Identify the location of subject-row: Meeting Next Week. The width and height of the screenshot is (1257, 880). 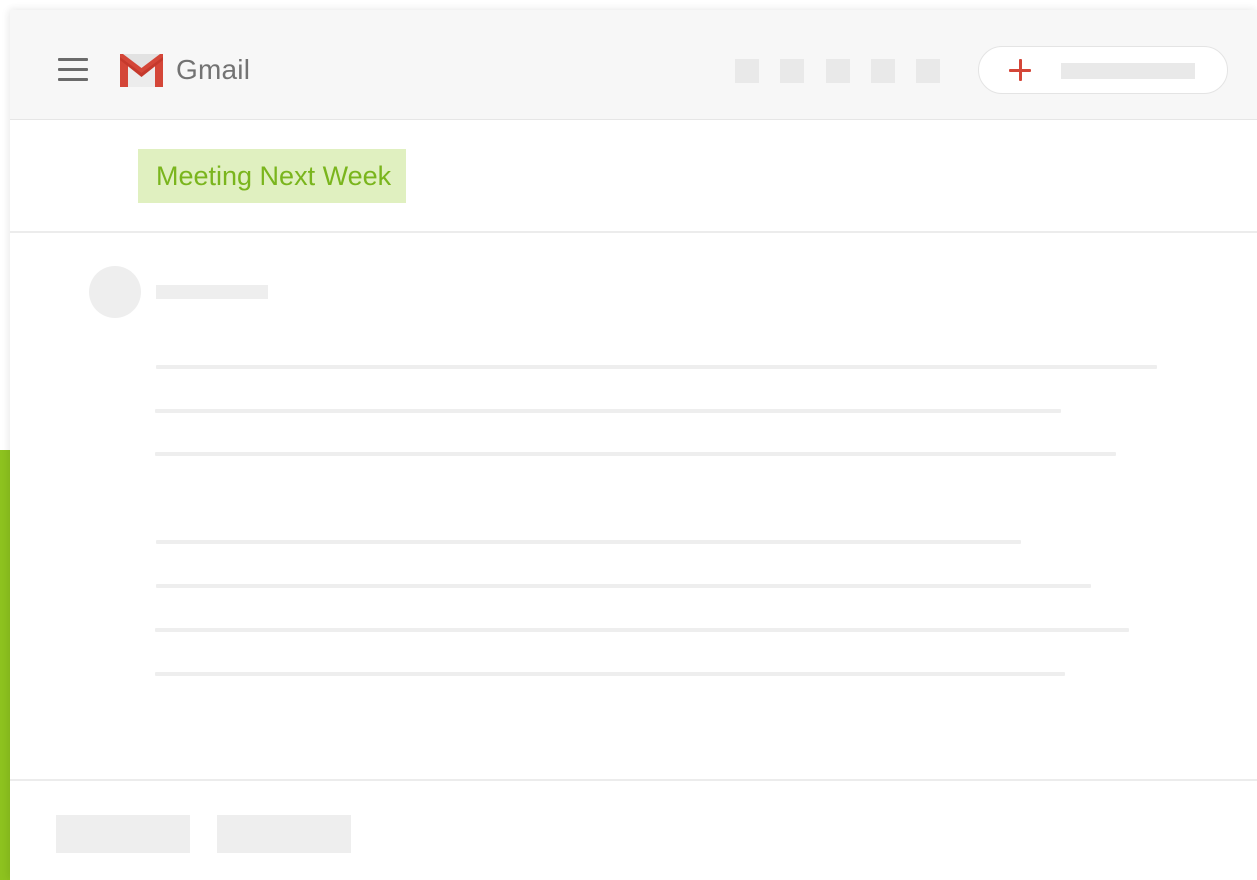
(633, 176).